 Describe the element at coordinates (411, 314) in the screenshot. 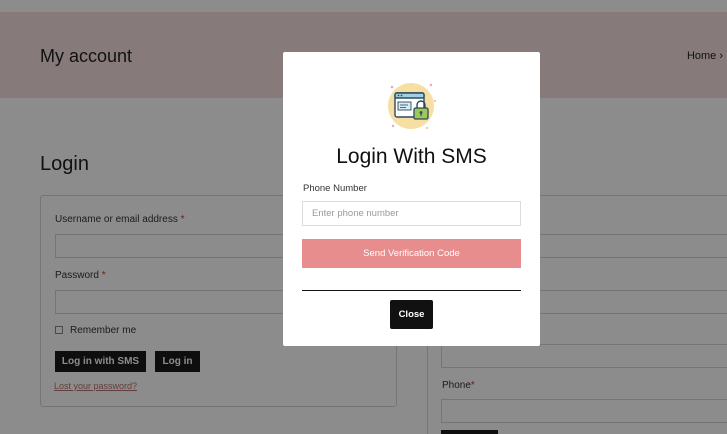

I see `close-button: Close` at that location.